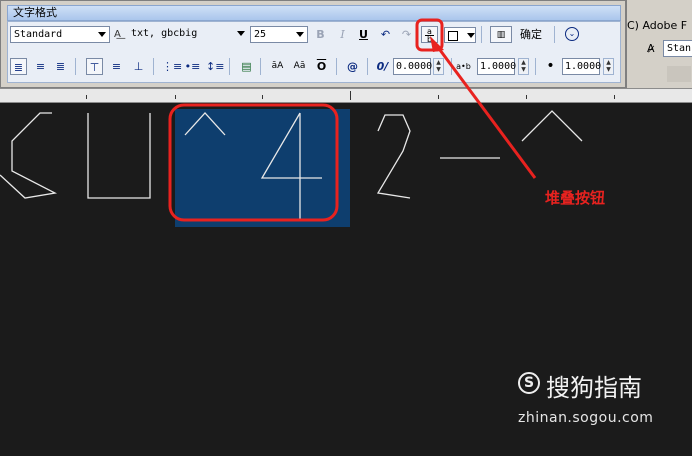 This screenshot has height=456, width=692. What do you see at coordinates (586, 418) in the screenshot?
I see `watermark-url: zhinan.sogou.com` at bounding box center [586, 418].